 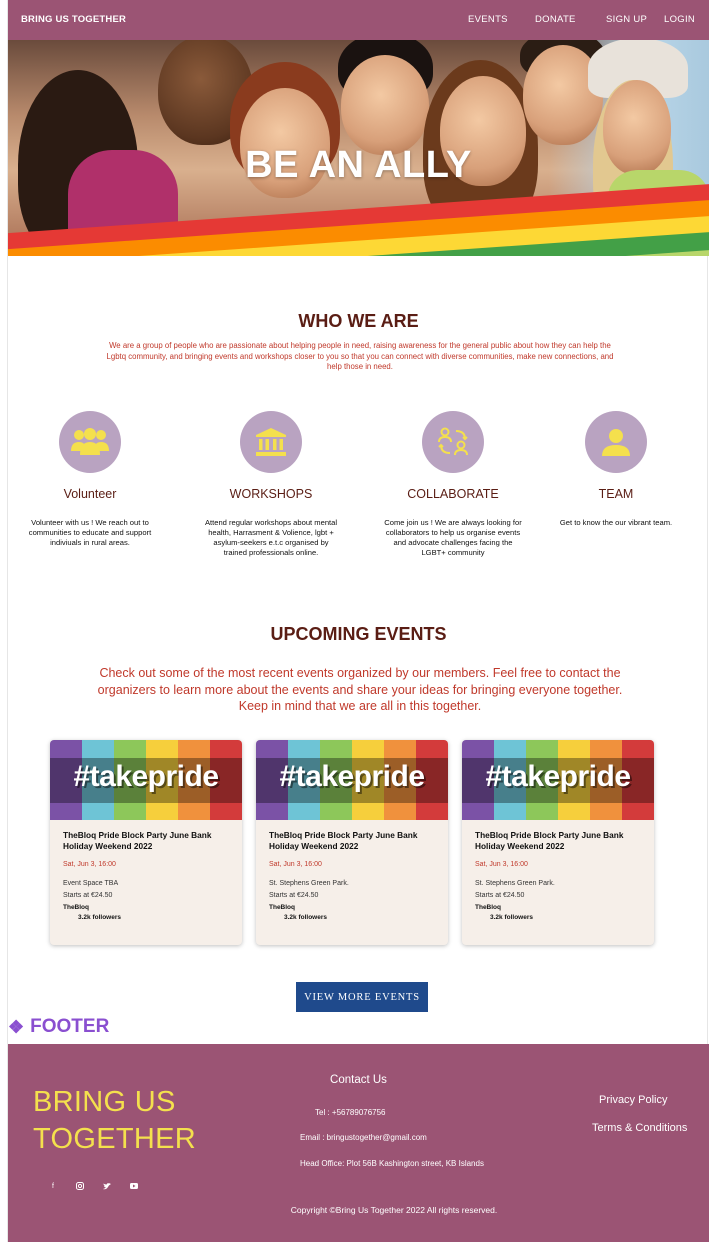 What do you see at coordinates (633, 1100) in the screenshot?
I see `privacy-policy-link: Privacy Policy` at bounding box center [633, 1100].